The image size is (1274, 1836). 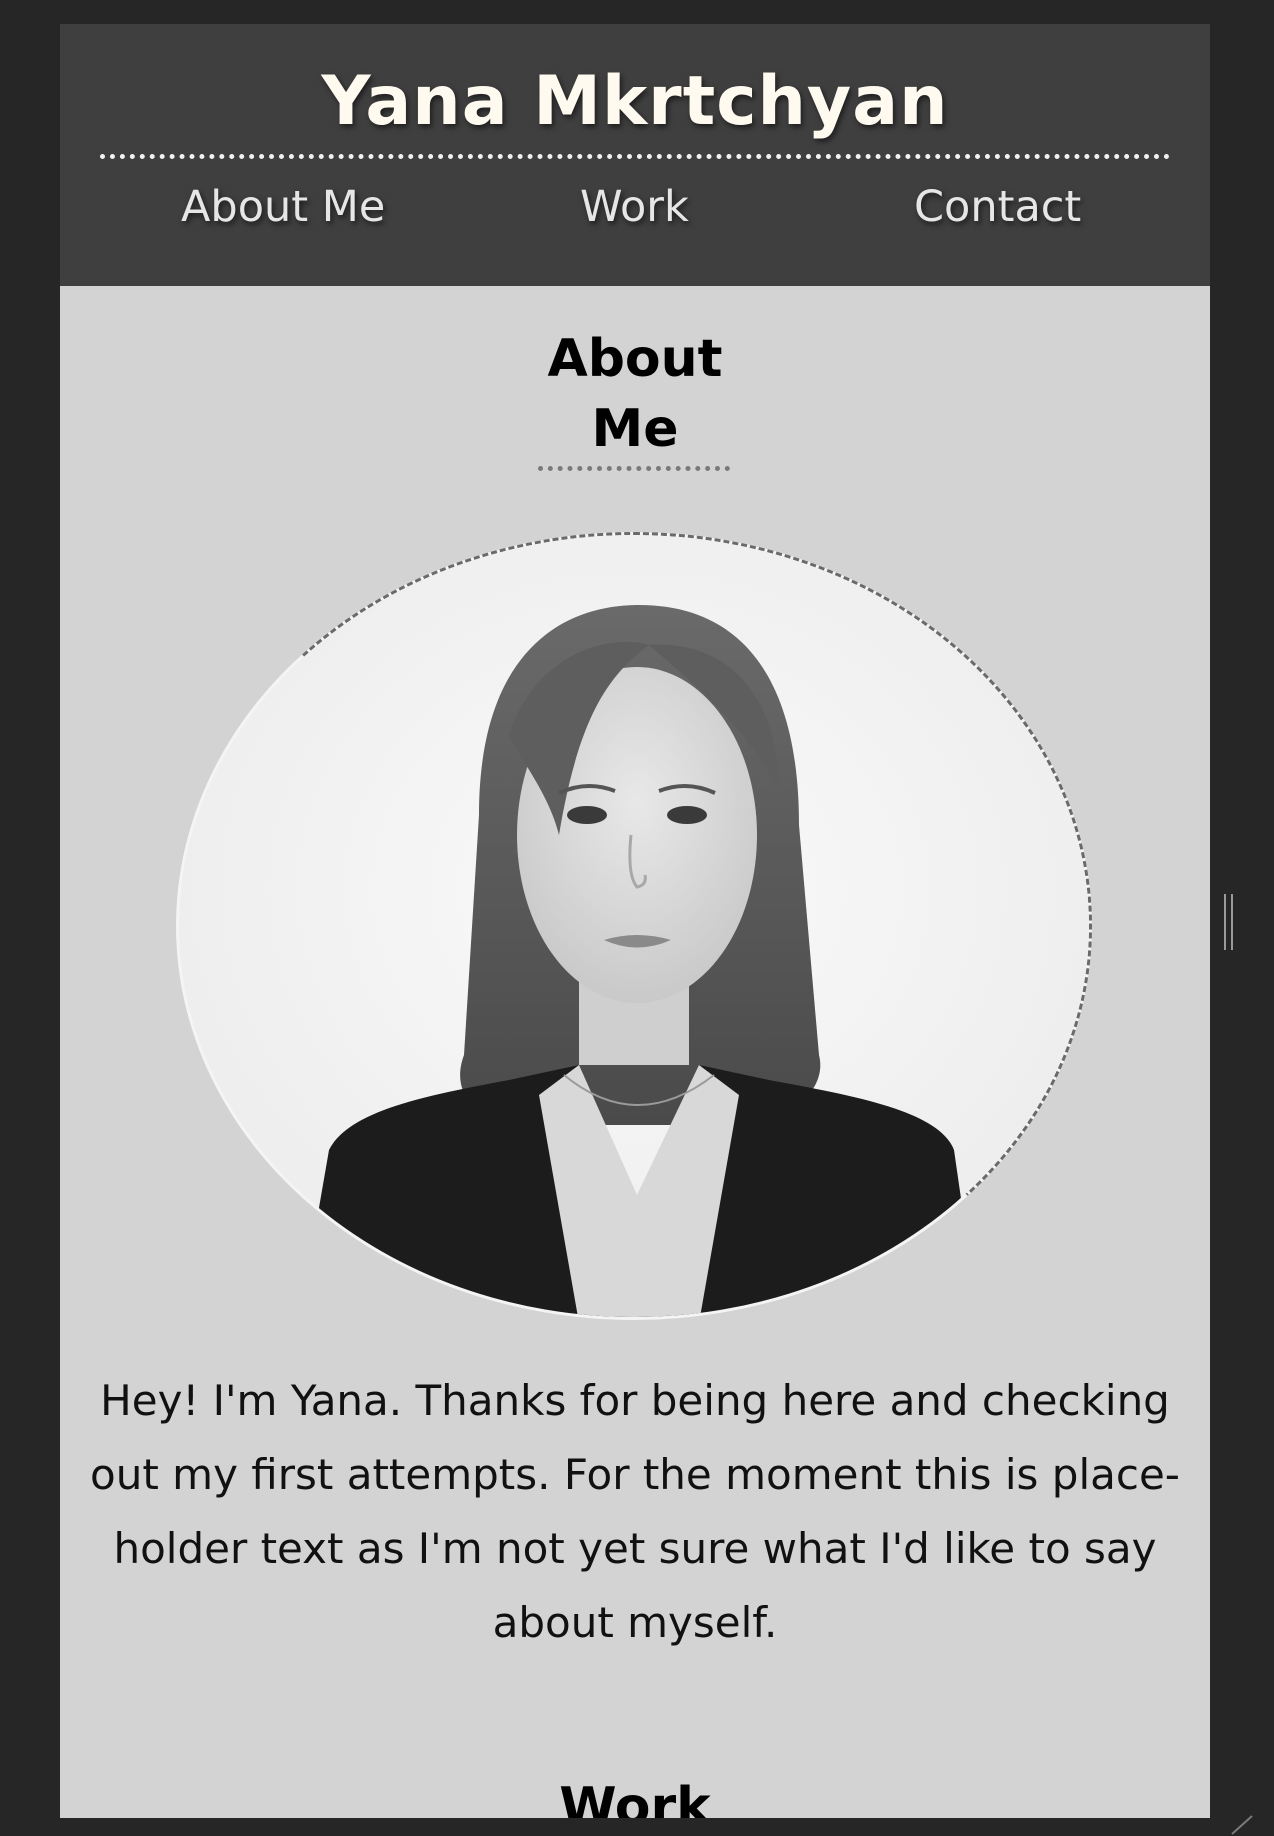 I want to click on main-nav: About Me Work Contact, so click(x=635, y=213).